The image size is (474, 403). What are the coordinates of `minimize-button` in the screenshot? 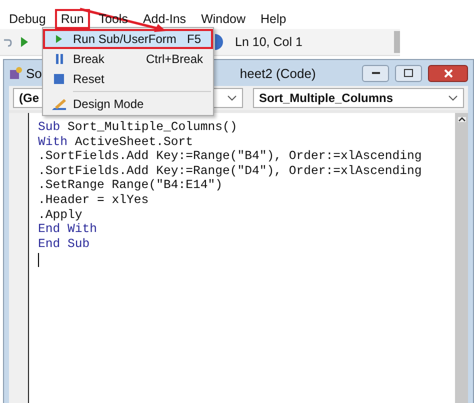 It's located at (375, 73).